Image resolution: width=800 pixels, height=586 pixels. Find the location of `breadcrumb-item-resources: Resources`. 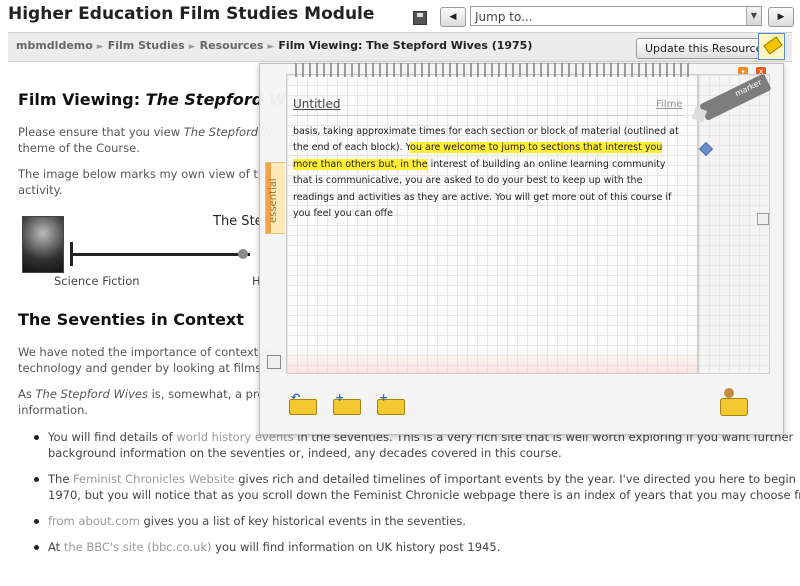

breadcrumb-item-resources: Resources is located at coordinates (232, 45).